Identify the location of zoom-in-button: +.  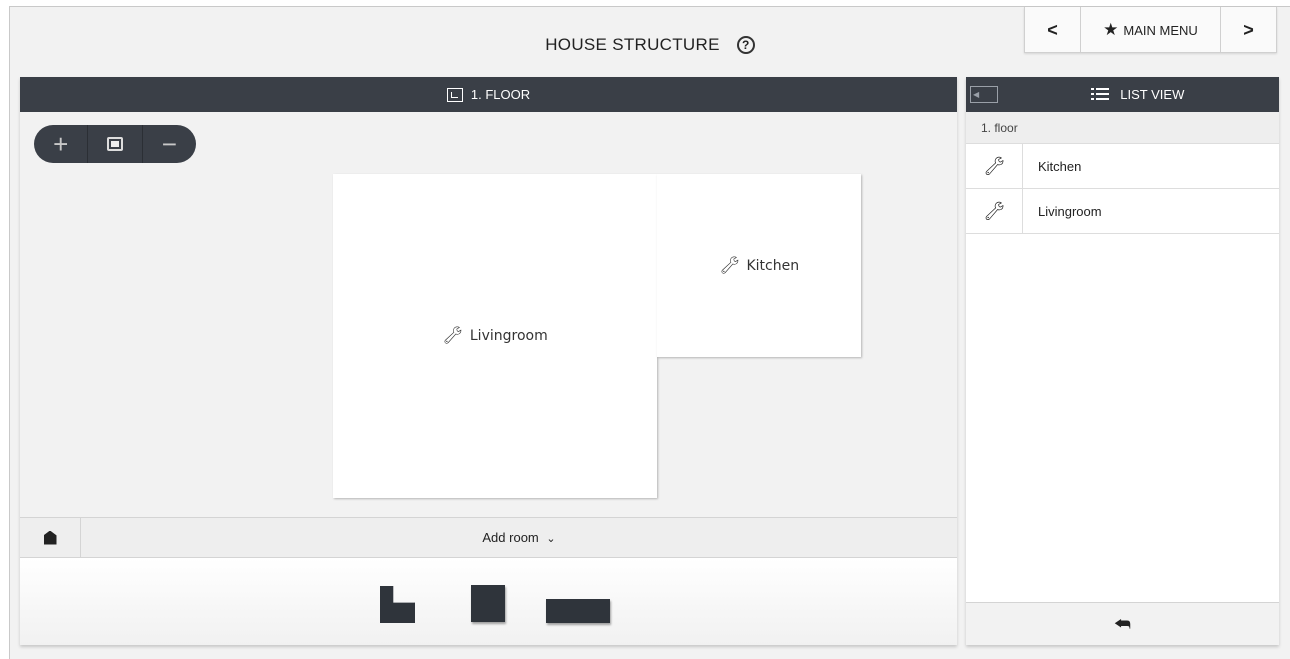
(60, 144).